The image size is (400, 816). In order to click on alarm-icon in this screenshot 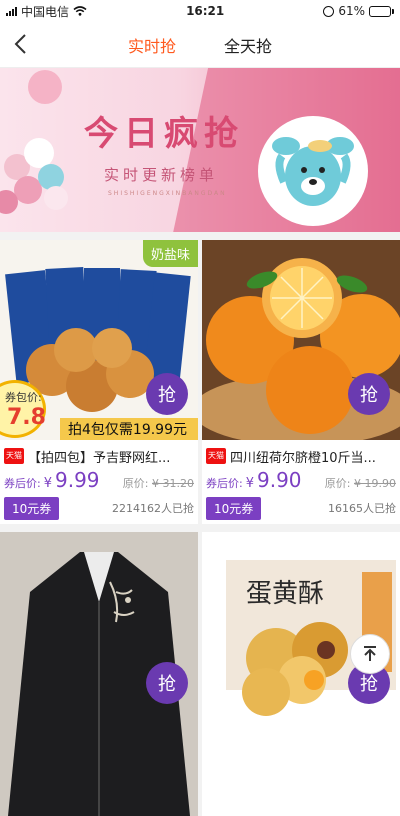, I will do `click(329, 11)`.